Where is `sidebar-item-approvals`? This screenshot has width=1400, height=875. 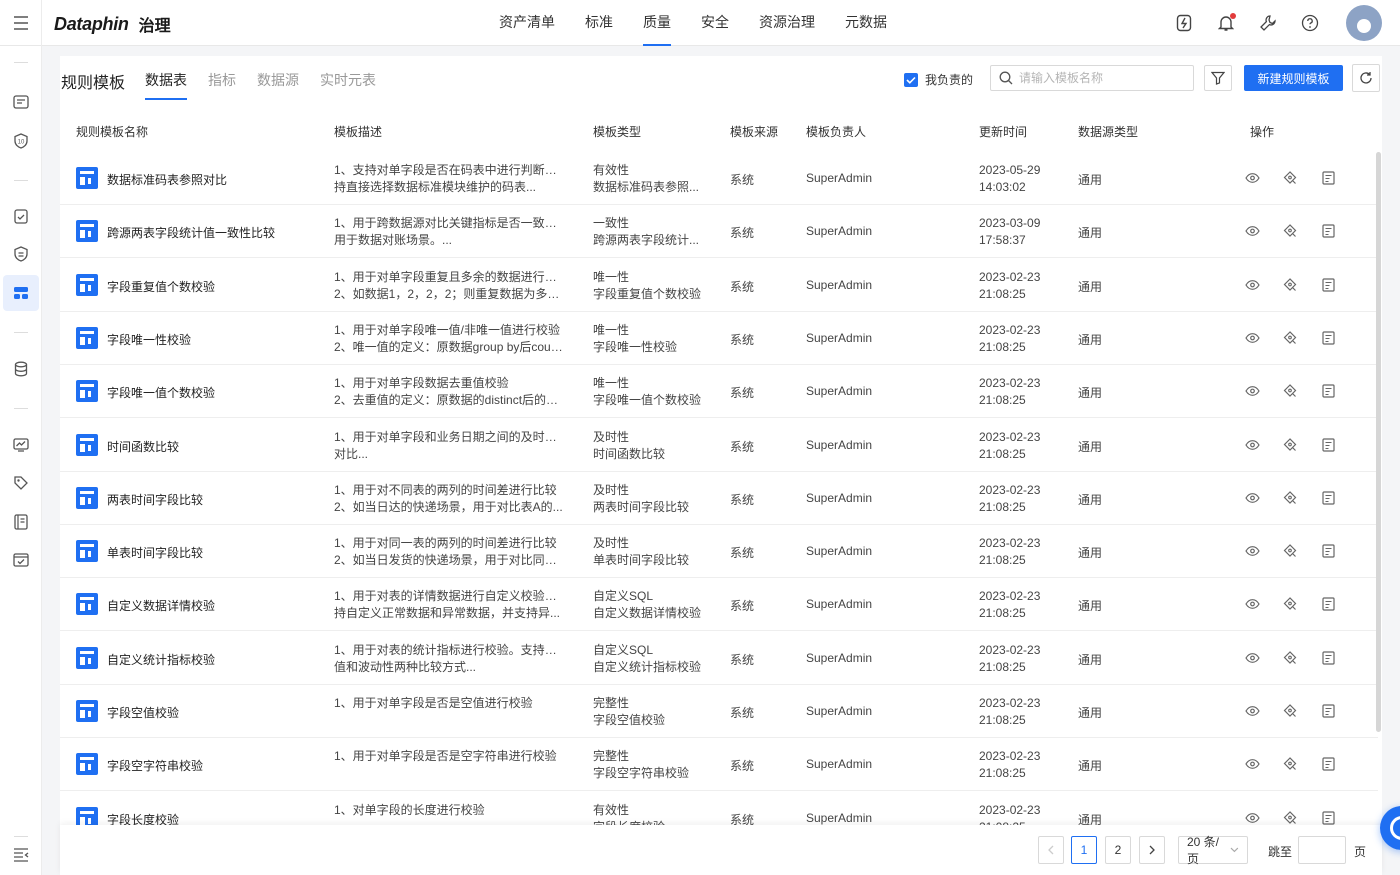
sidebar-item-approvals is located at coordinates (21, 560).